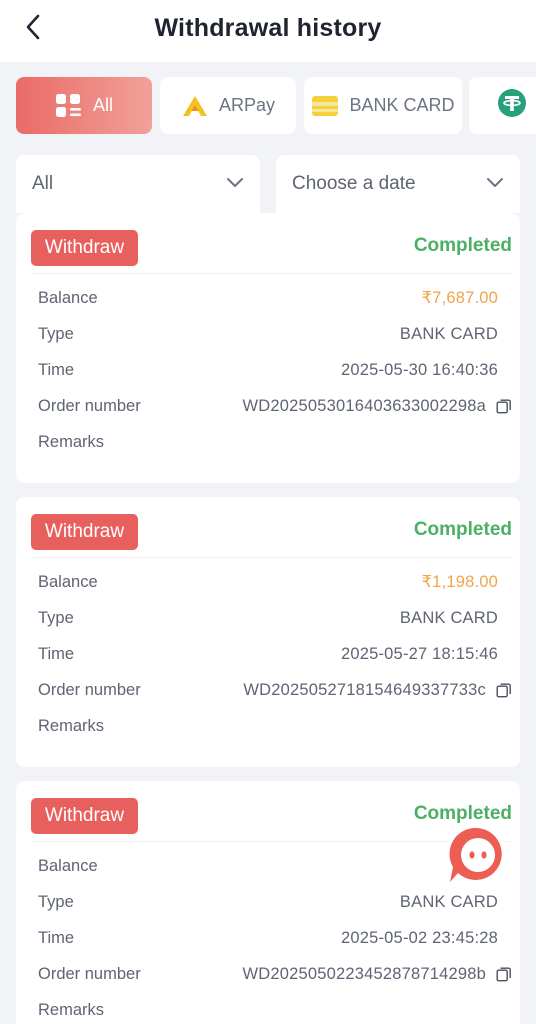 The height and width of the screenshot is (1024, 536). I want to click on balance-row: Balance ₹1,198.00, so click(268, 582).